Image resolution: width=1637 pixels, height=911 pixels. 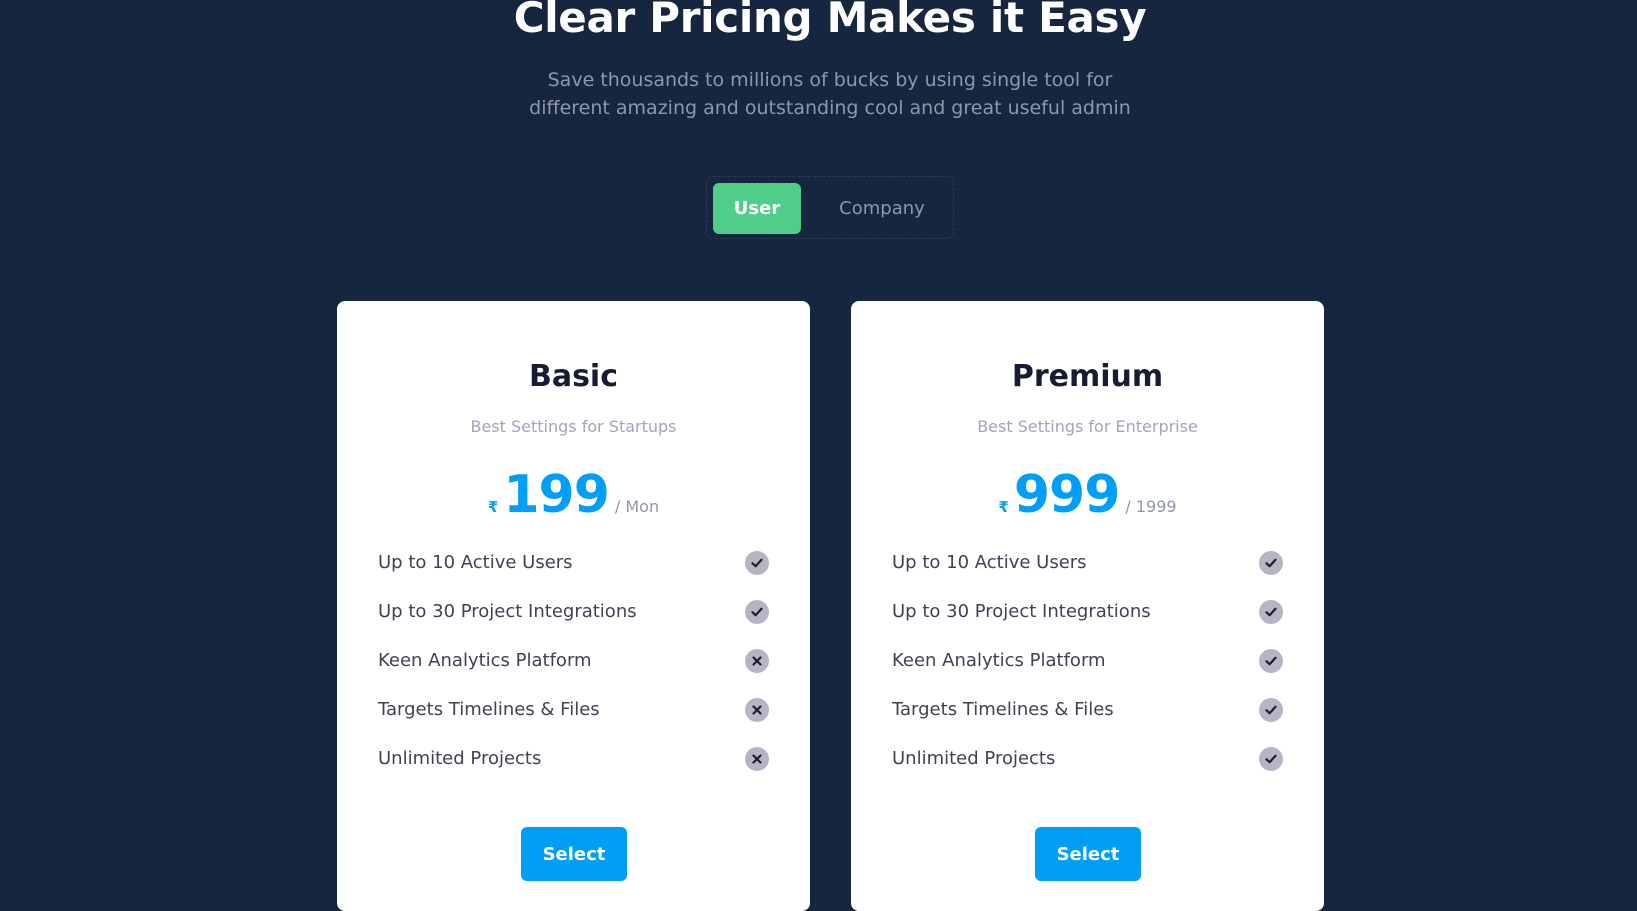 I want to click on price: ₹ 199 / Mon, so click(x=573, y=495).